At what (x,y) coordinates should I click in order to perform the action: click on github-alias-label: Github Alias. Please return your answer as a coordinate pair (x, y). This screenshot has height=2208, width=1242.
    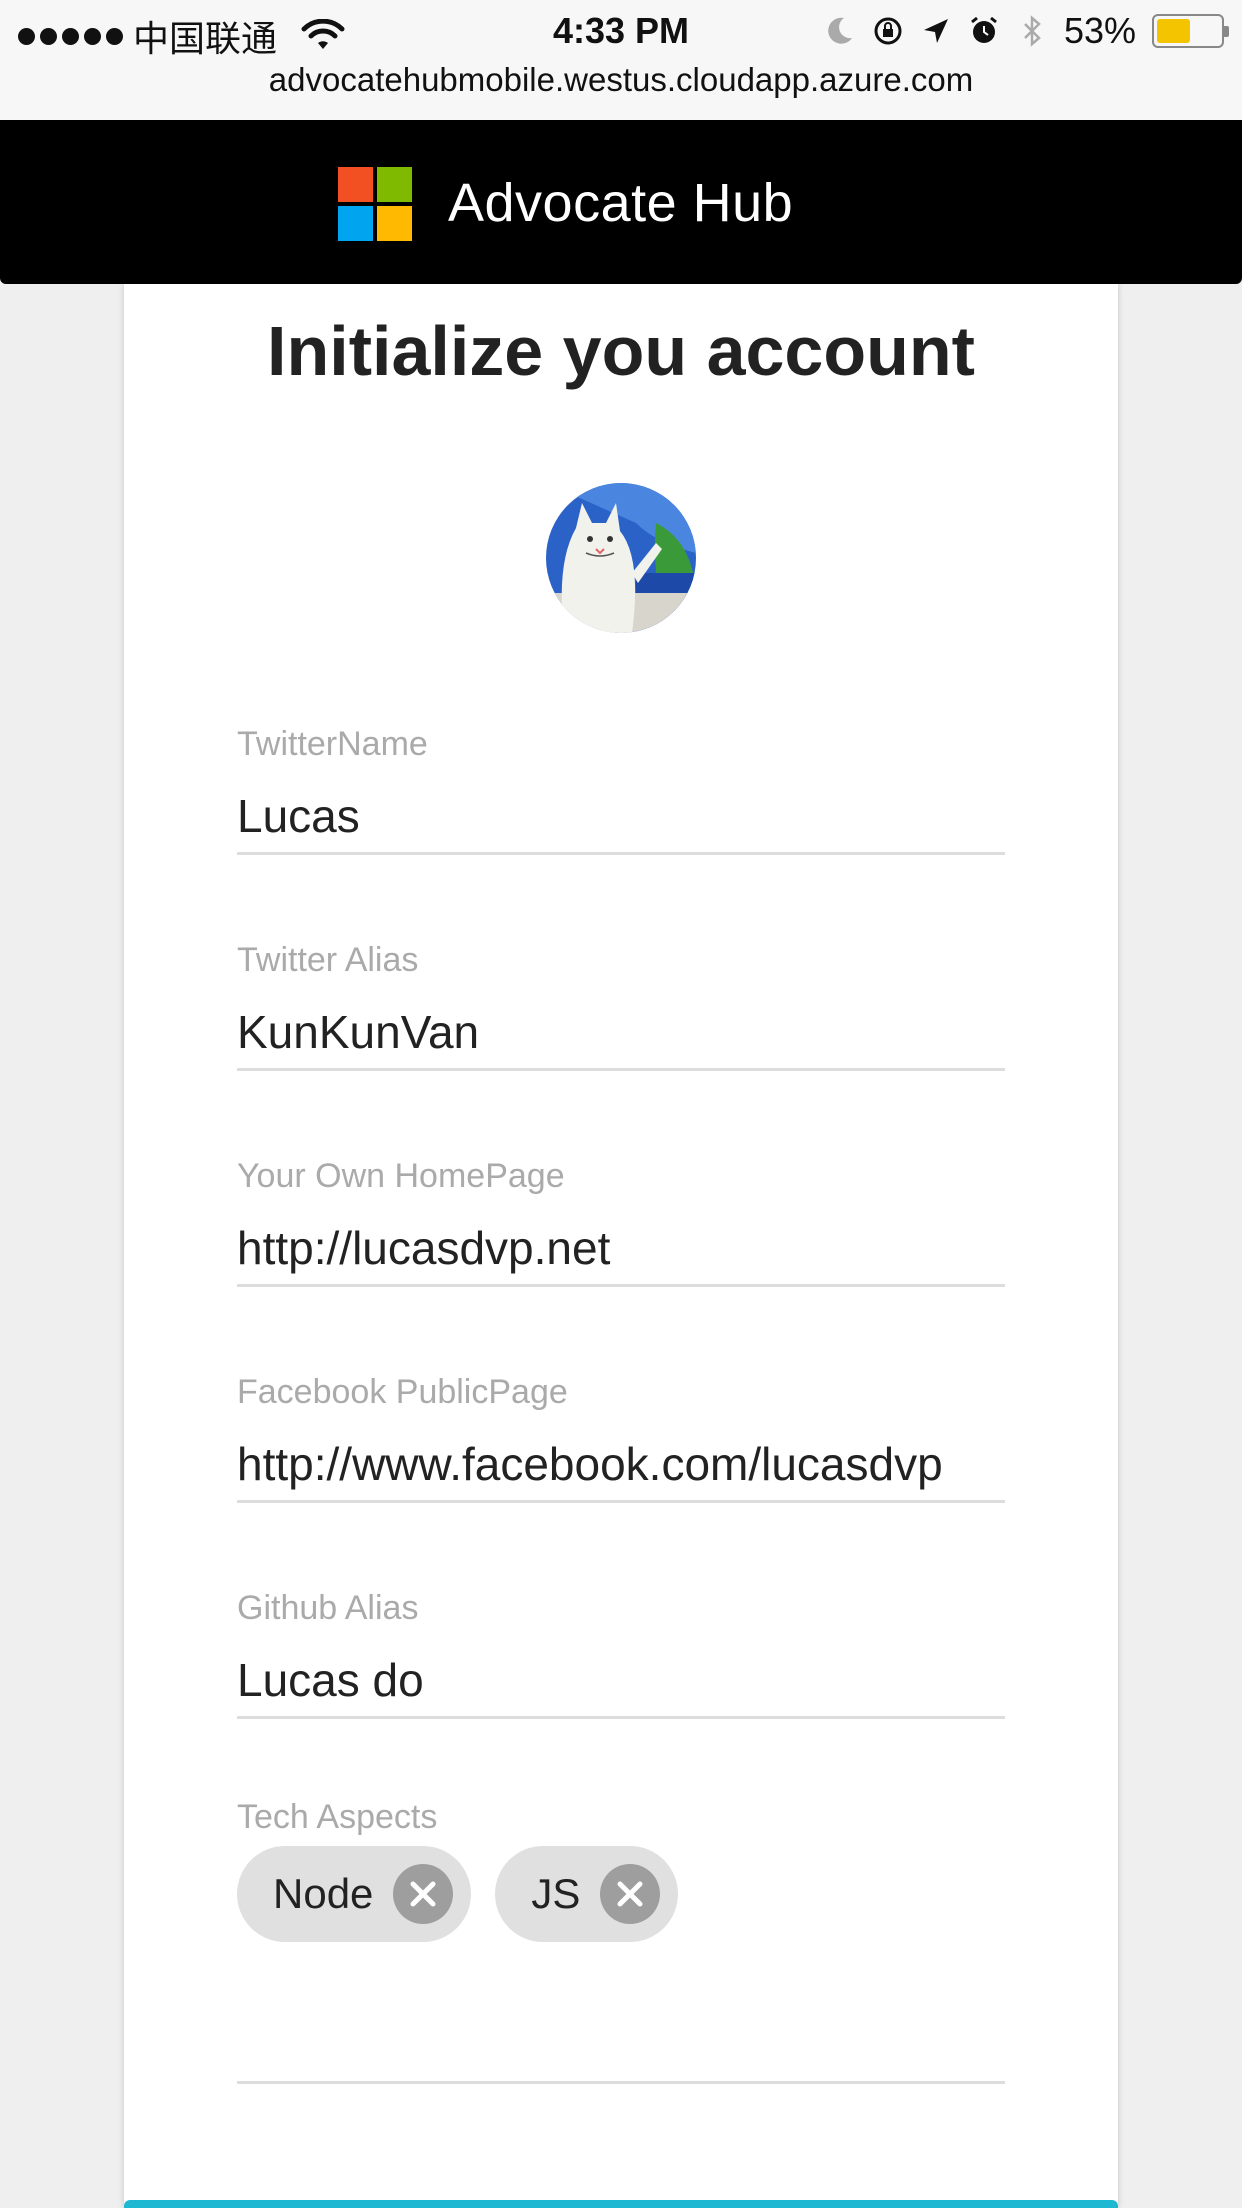
    Looking at the image, I should click on (328, 1608).